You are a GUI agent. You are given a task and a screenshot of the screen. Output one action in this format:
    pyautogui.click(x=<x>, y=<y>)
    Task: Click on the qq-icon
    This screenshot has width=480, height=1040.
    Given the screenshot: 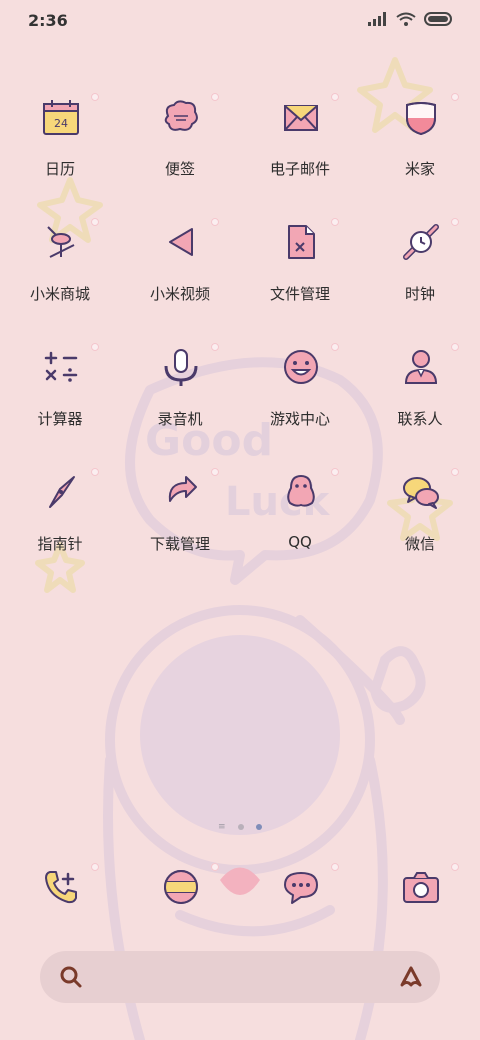 What is the action you would take?
    pyautogui.click(x=301, y=490)
    